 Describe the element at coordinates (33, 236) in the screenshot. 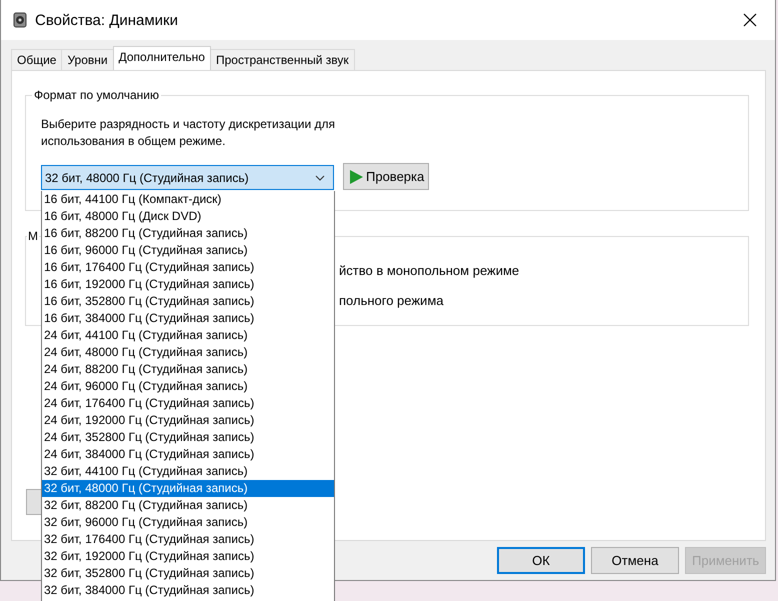

I see `group-title: М` at that location.